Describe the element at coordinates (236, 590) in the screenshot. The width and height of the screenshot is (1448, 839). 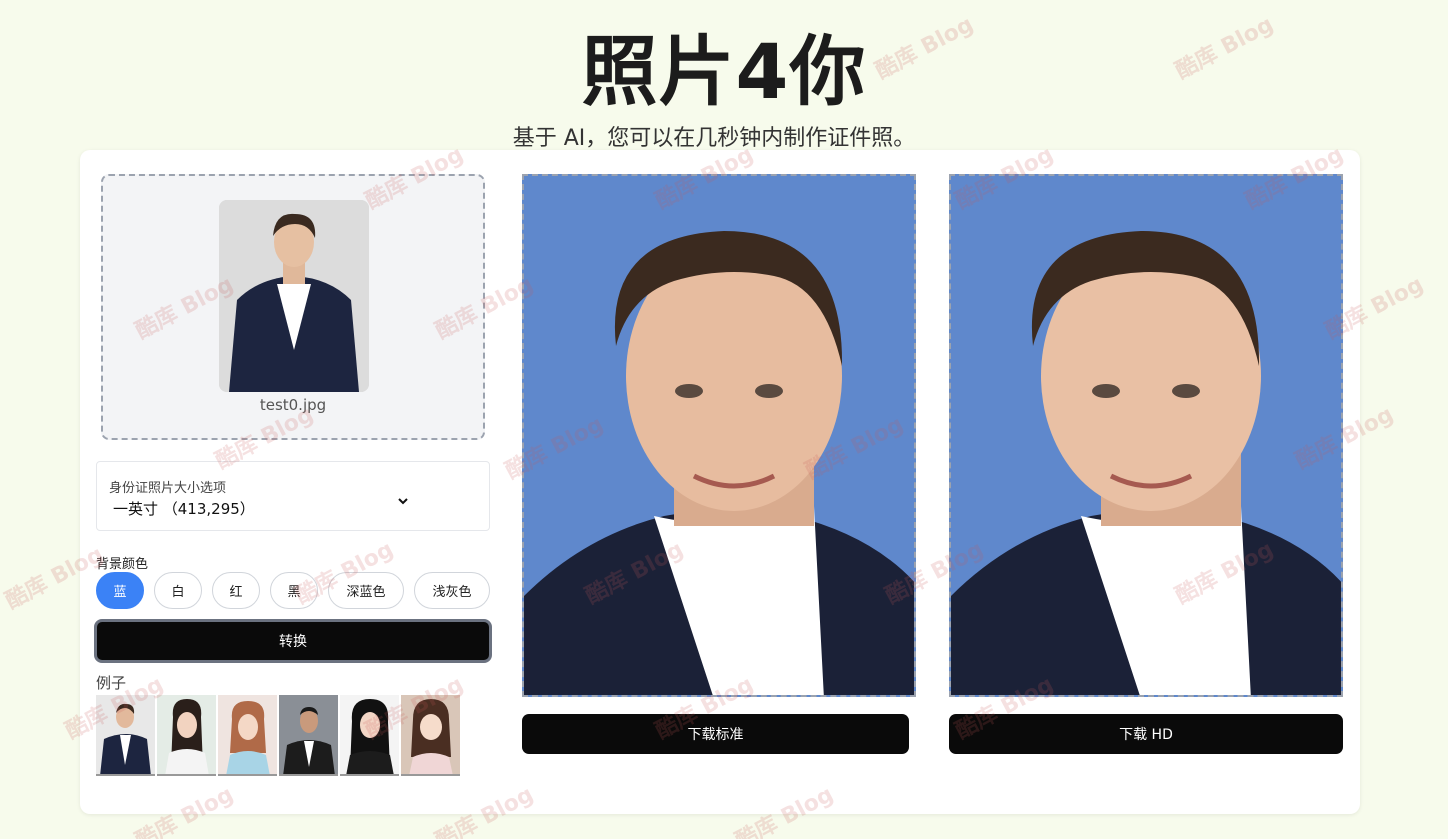
I see `color-option-red: 红` at that location.